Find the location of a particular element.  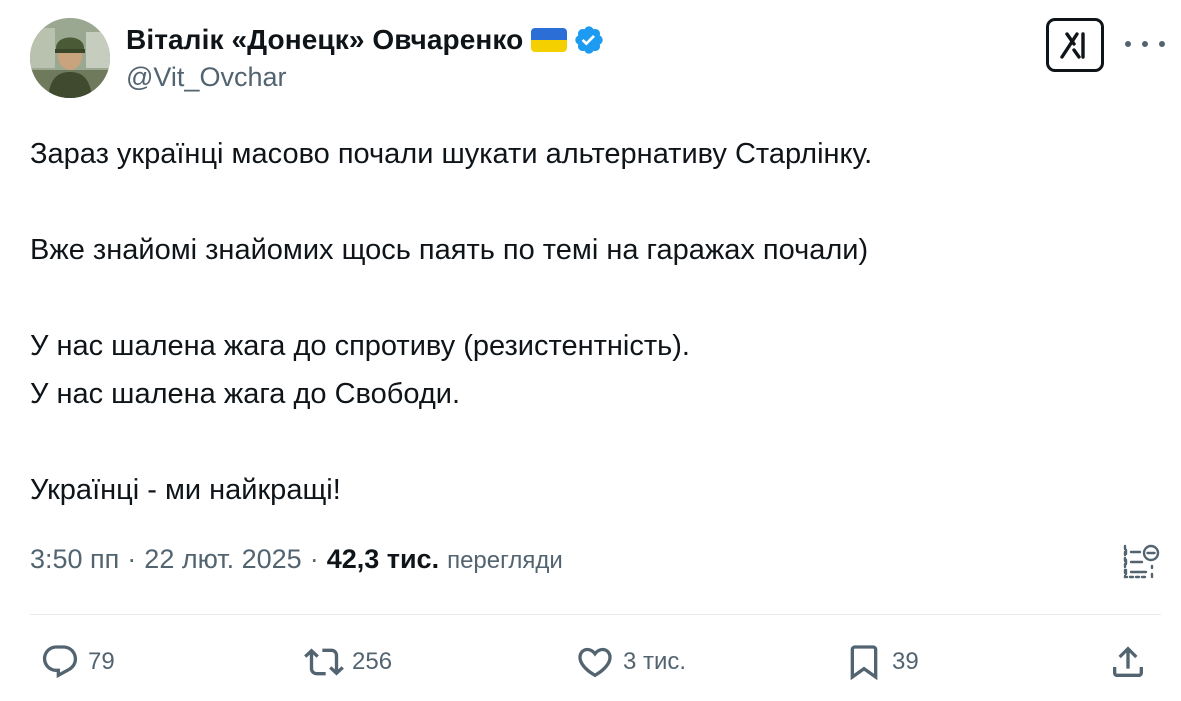

views-count: 42,3 тис. is located at coordinates (383, 559).